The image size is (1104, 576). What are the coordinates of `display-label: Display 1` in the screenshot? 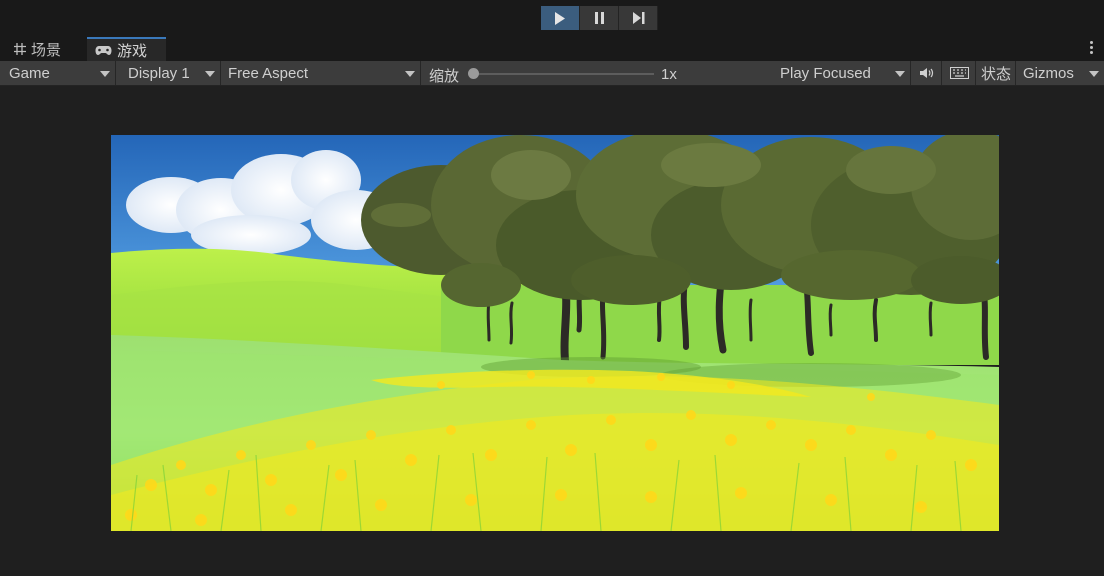 It's located at (159, 73).